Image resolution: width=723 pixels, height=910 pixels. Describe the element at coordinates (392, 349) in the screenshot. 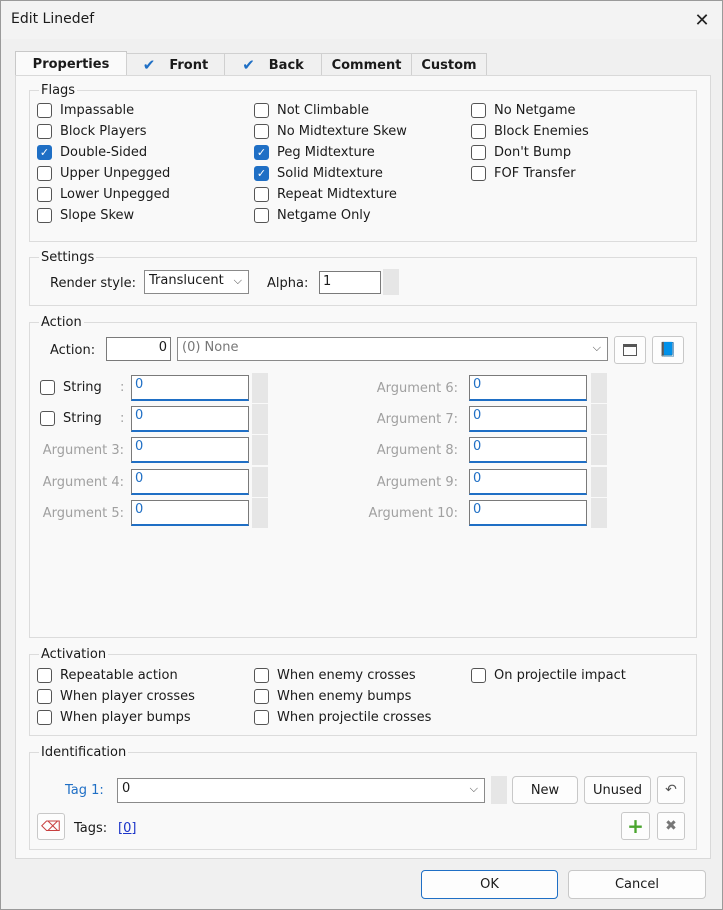

I see `action-select: (0) None ⌵` at that location.